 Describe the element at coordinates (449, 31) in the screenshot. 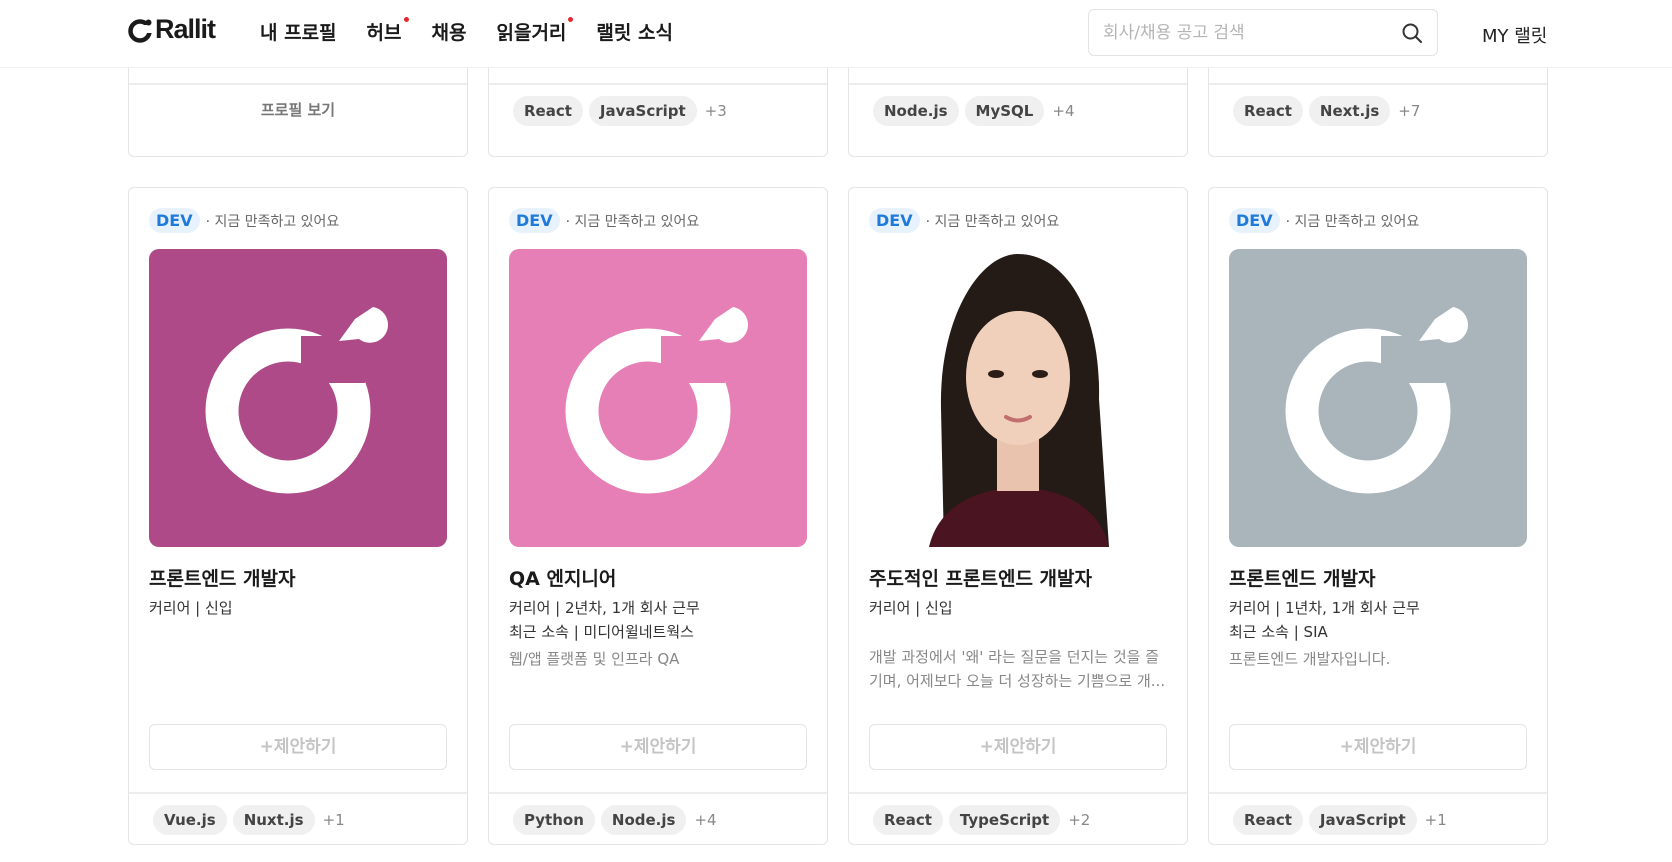

I see `nav-item-jobs: 채용` at that location.